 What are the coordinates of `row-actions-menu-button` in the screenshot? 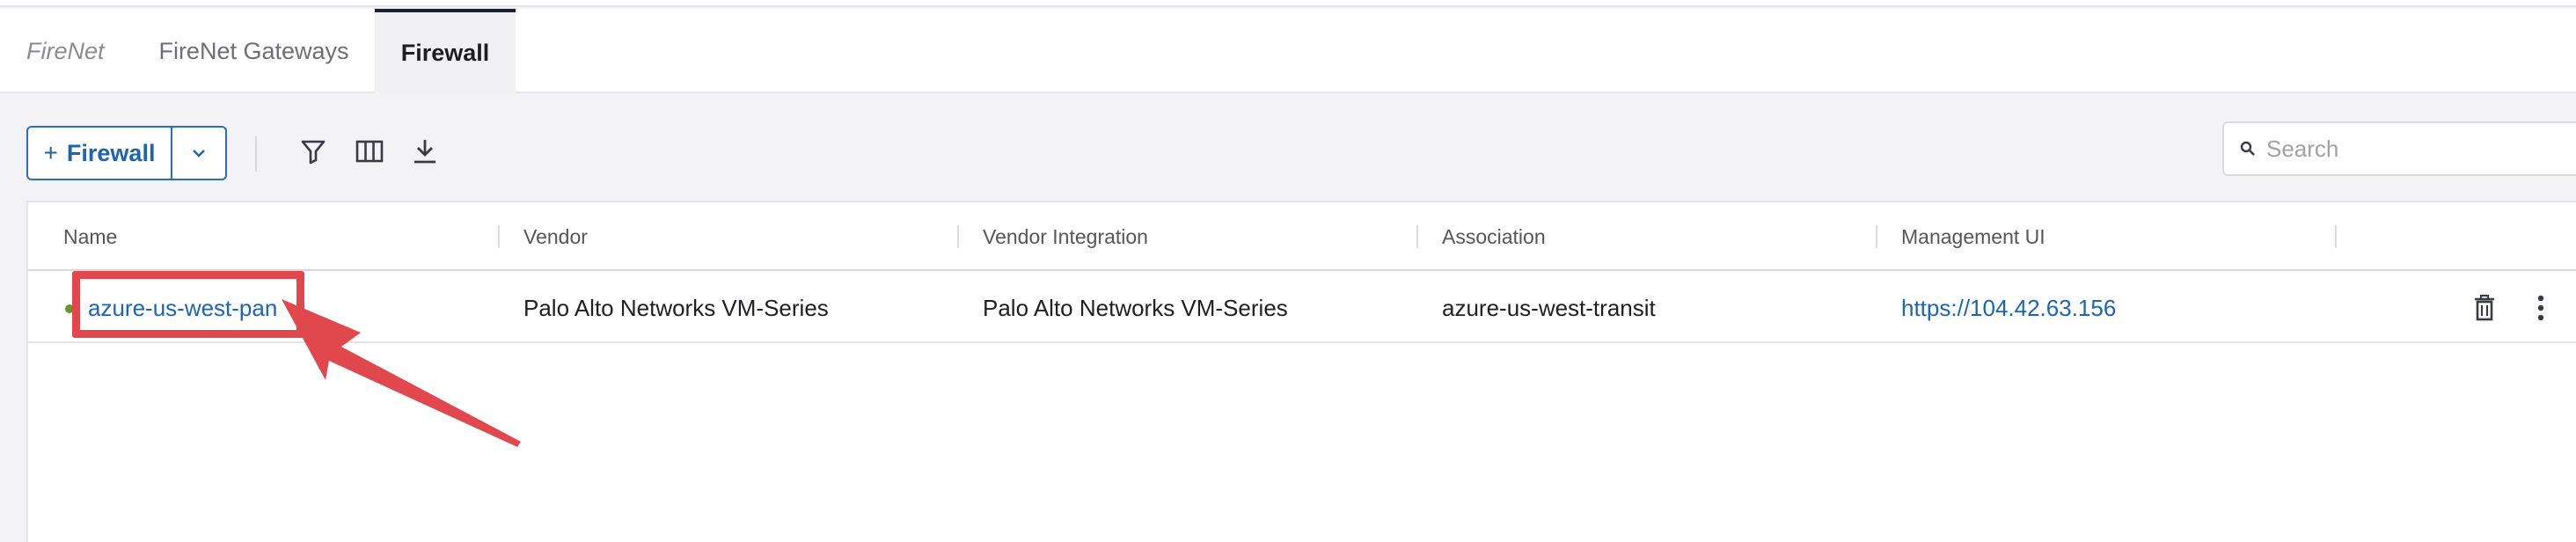 It's located at (2540, 308).